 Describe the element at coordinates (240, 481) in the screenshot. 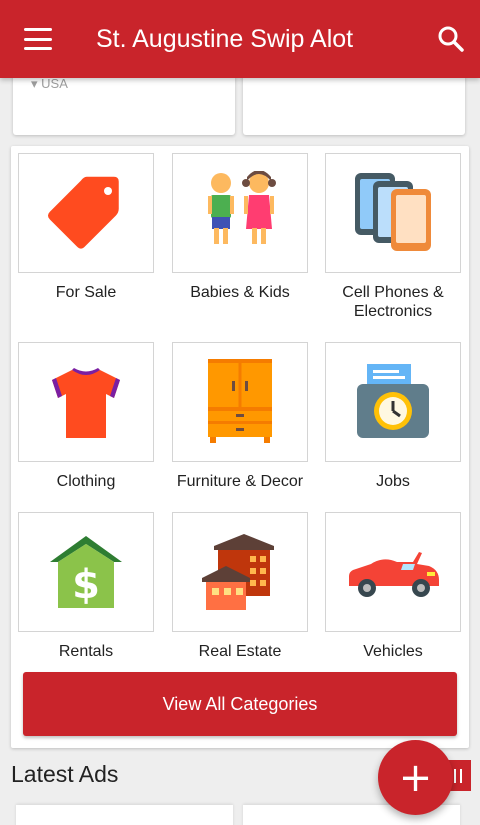

I see `category-label: Furniture & Decor` at that location.